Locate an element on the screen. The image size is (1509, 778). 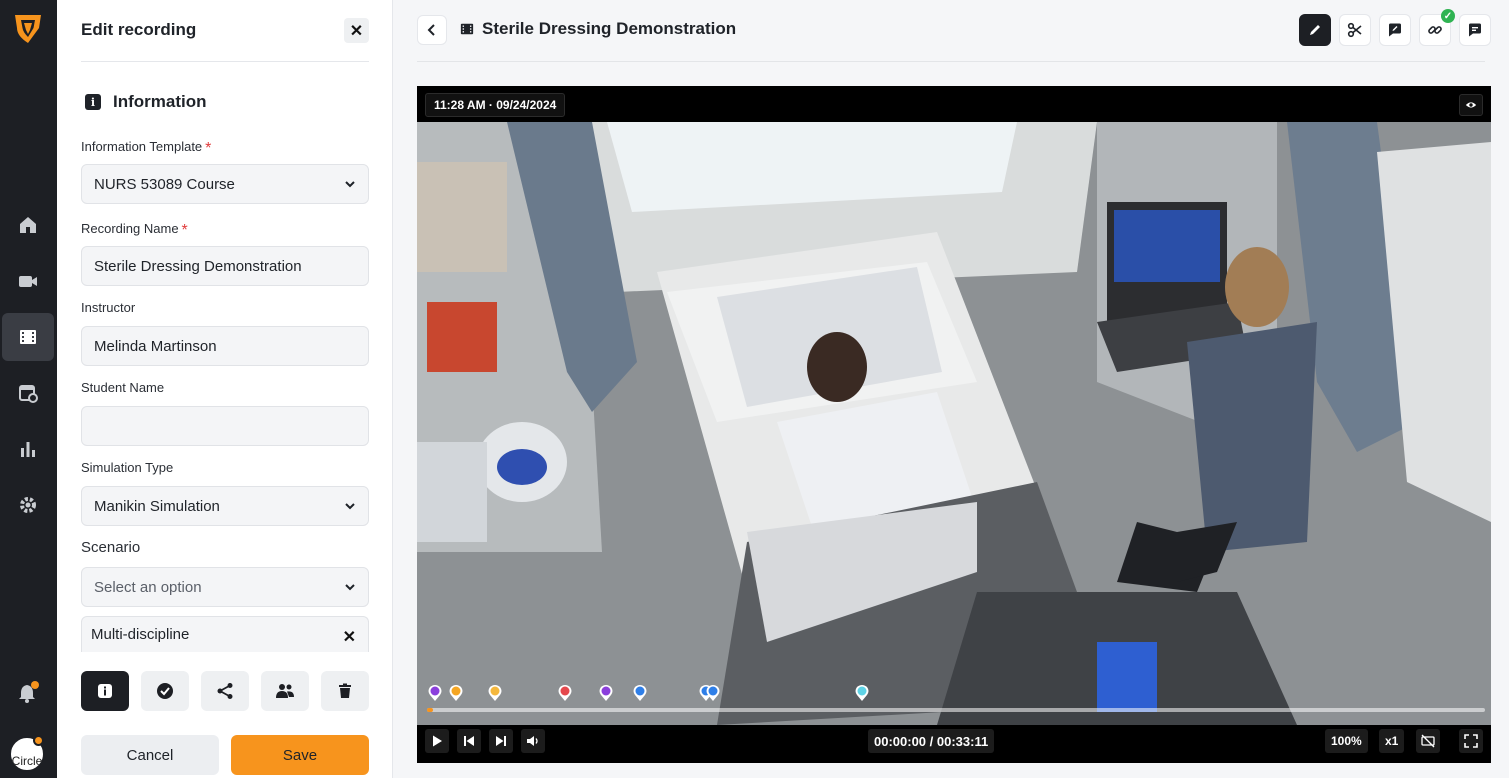
tab-information is located at coordinates (105, 691).